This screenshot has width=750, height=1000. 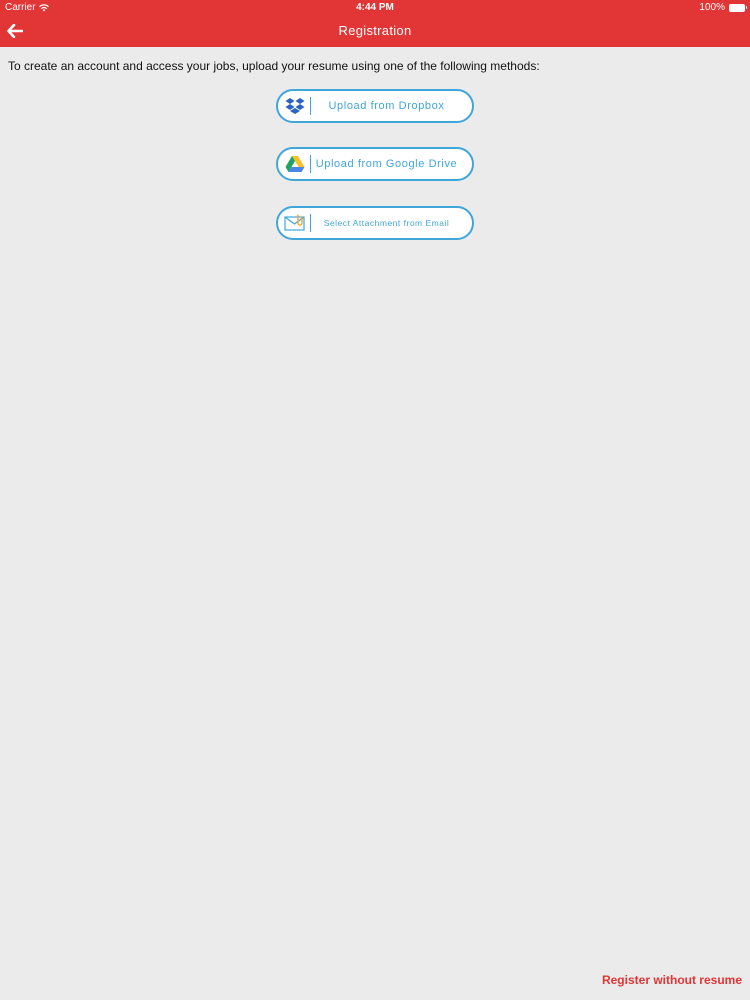 I want to click on header: Carrier 4:44 PM 100% Registration, so click(x=375, y=23).